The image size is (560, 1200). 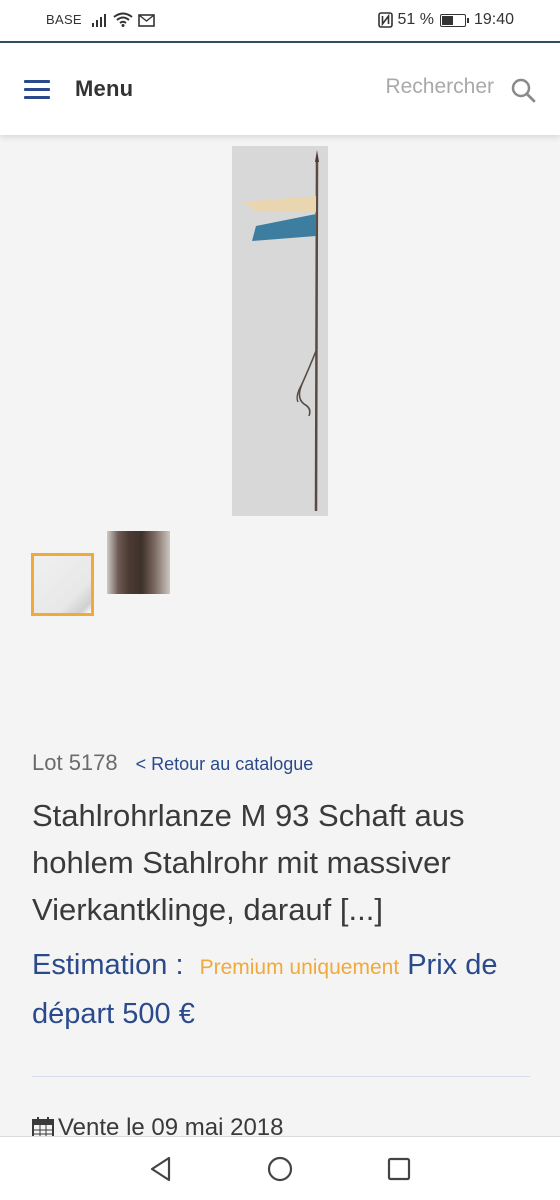 I want to click on signal-icon, so click(x=98, y=20).